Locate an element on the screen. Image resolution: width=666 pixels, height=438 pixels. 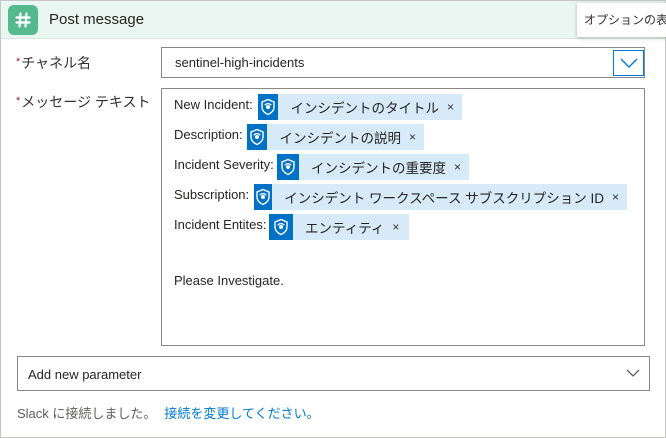
connection-status: Slack に接続しました。 is located at coordinates (87, 413).